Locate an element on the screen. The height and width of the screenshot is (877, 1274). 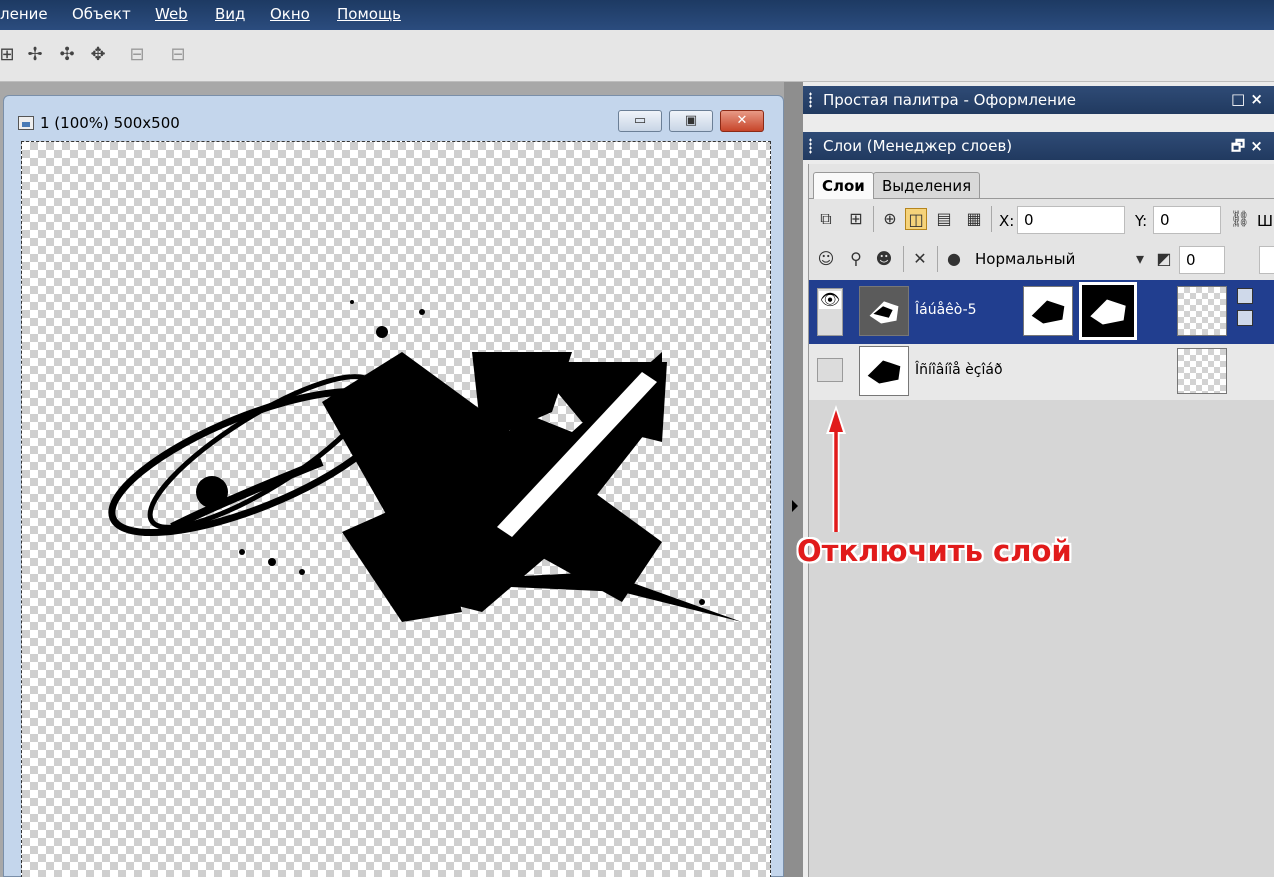
layer-tools-row-1: ⧉ ⊞ ⊕ ◫ ▤ ▦ X: 0 Y: 0 ⛓ Ш is located at coordinates (1041, 220).